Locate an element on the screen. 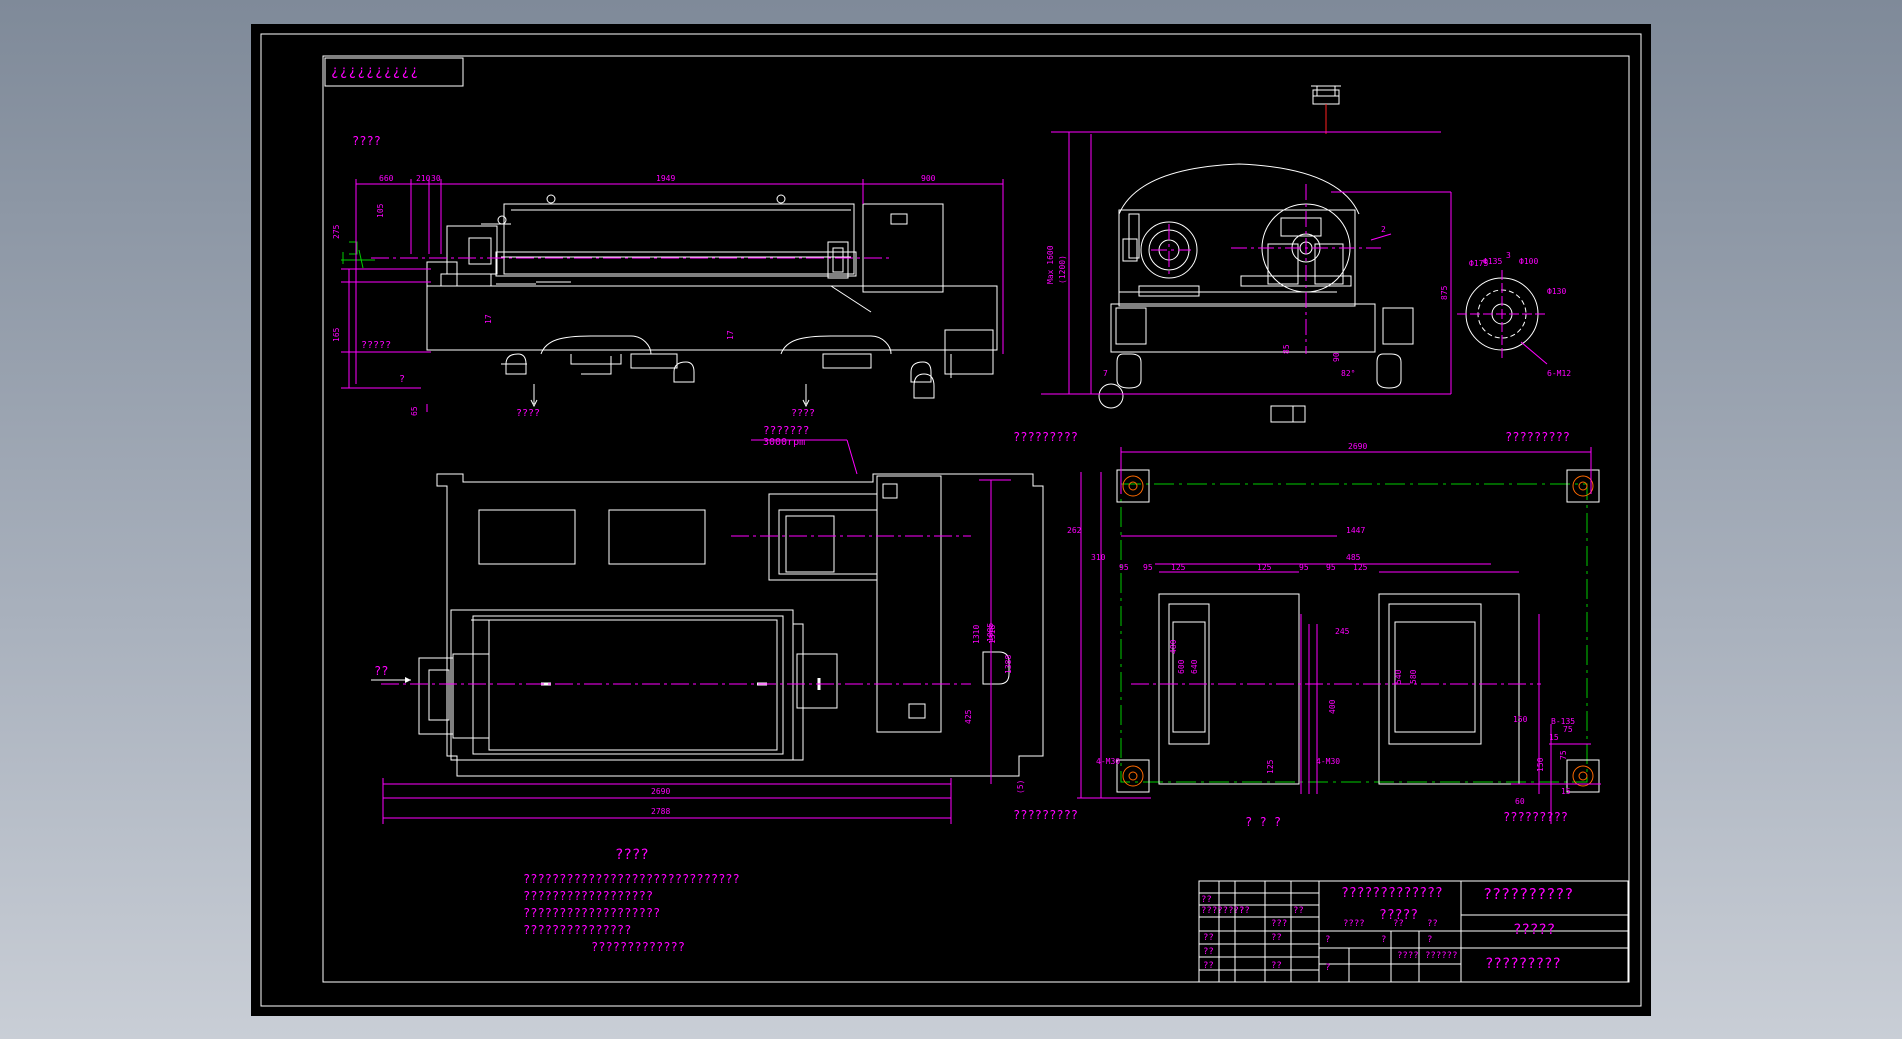  dimension-label: Max 1600 is located at coordinates (1050, 264).